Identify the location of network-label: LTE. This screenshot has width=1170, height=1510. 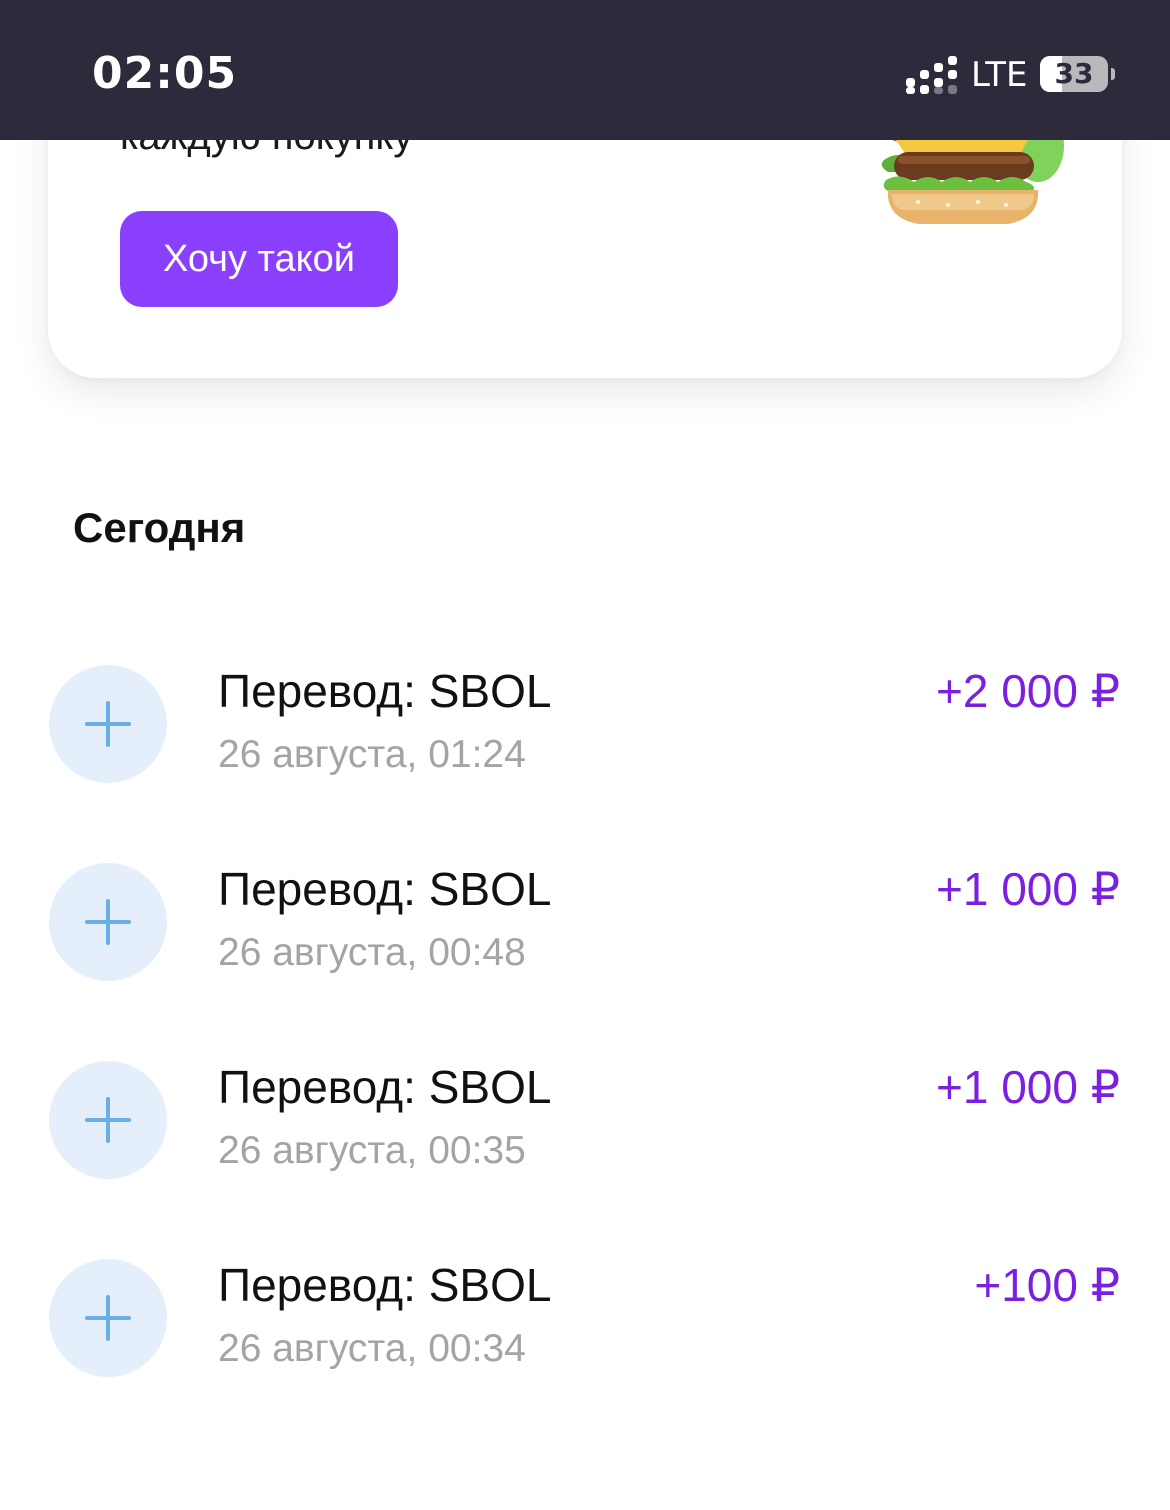
(999, 75).